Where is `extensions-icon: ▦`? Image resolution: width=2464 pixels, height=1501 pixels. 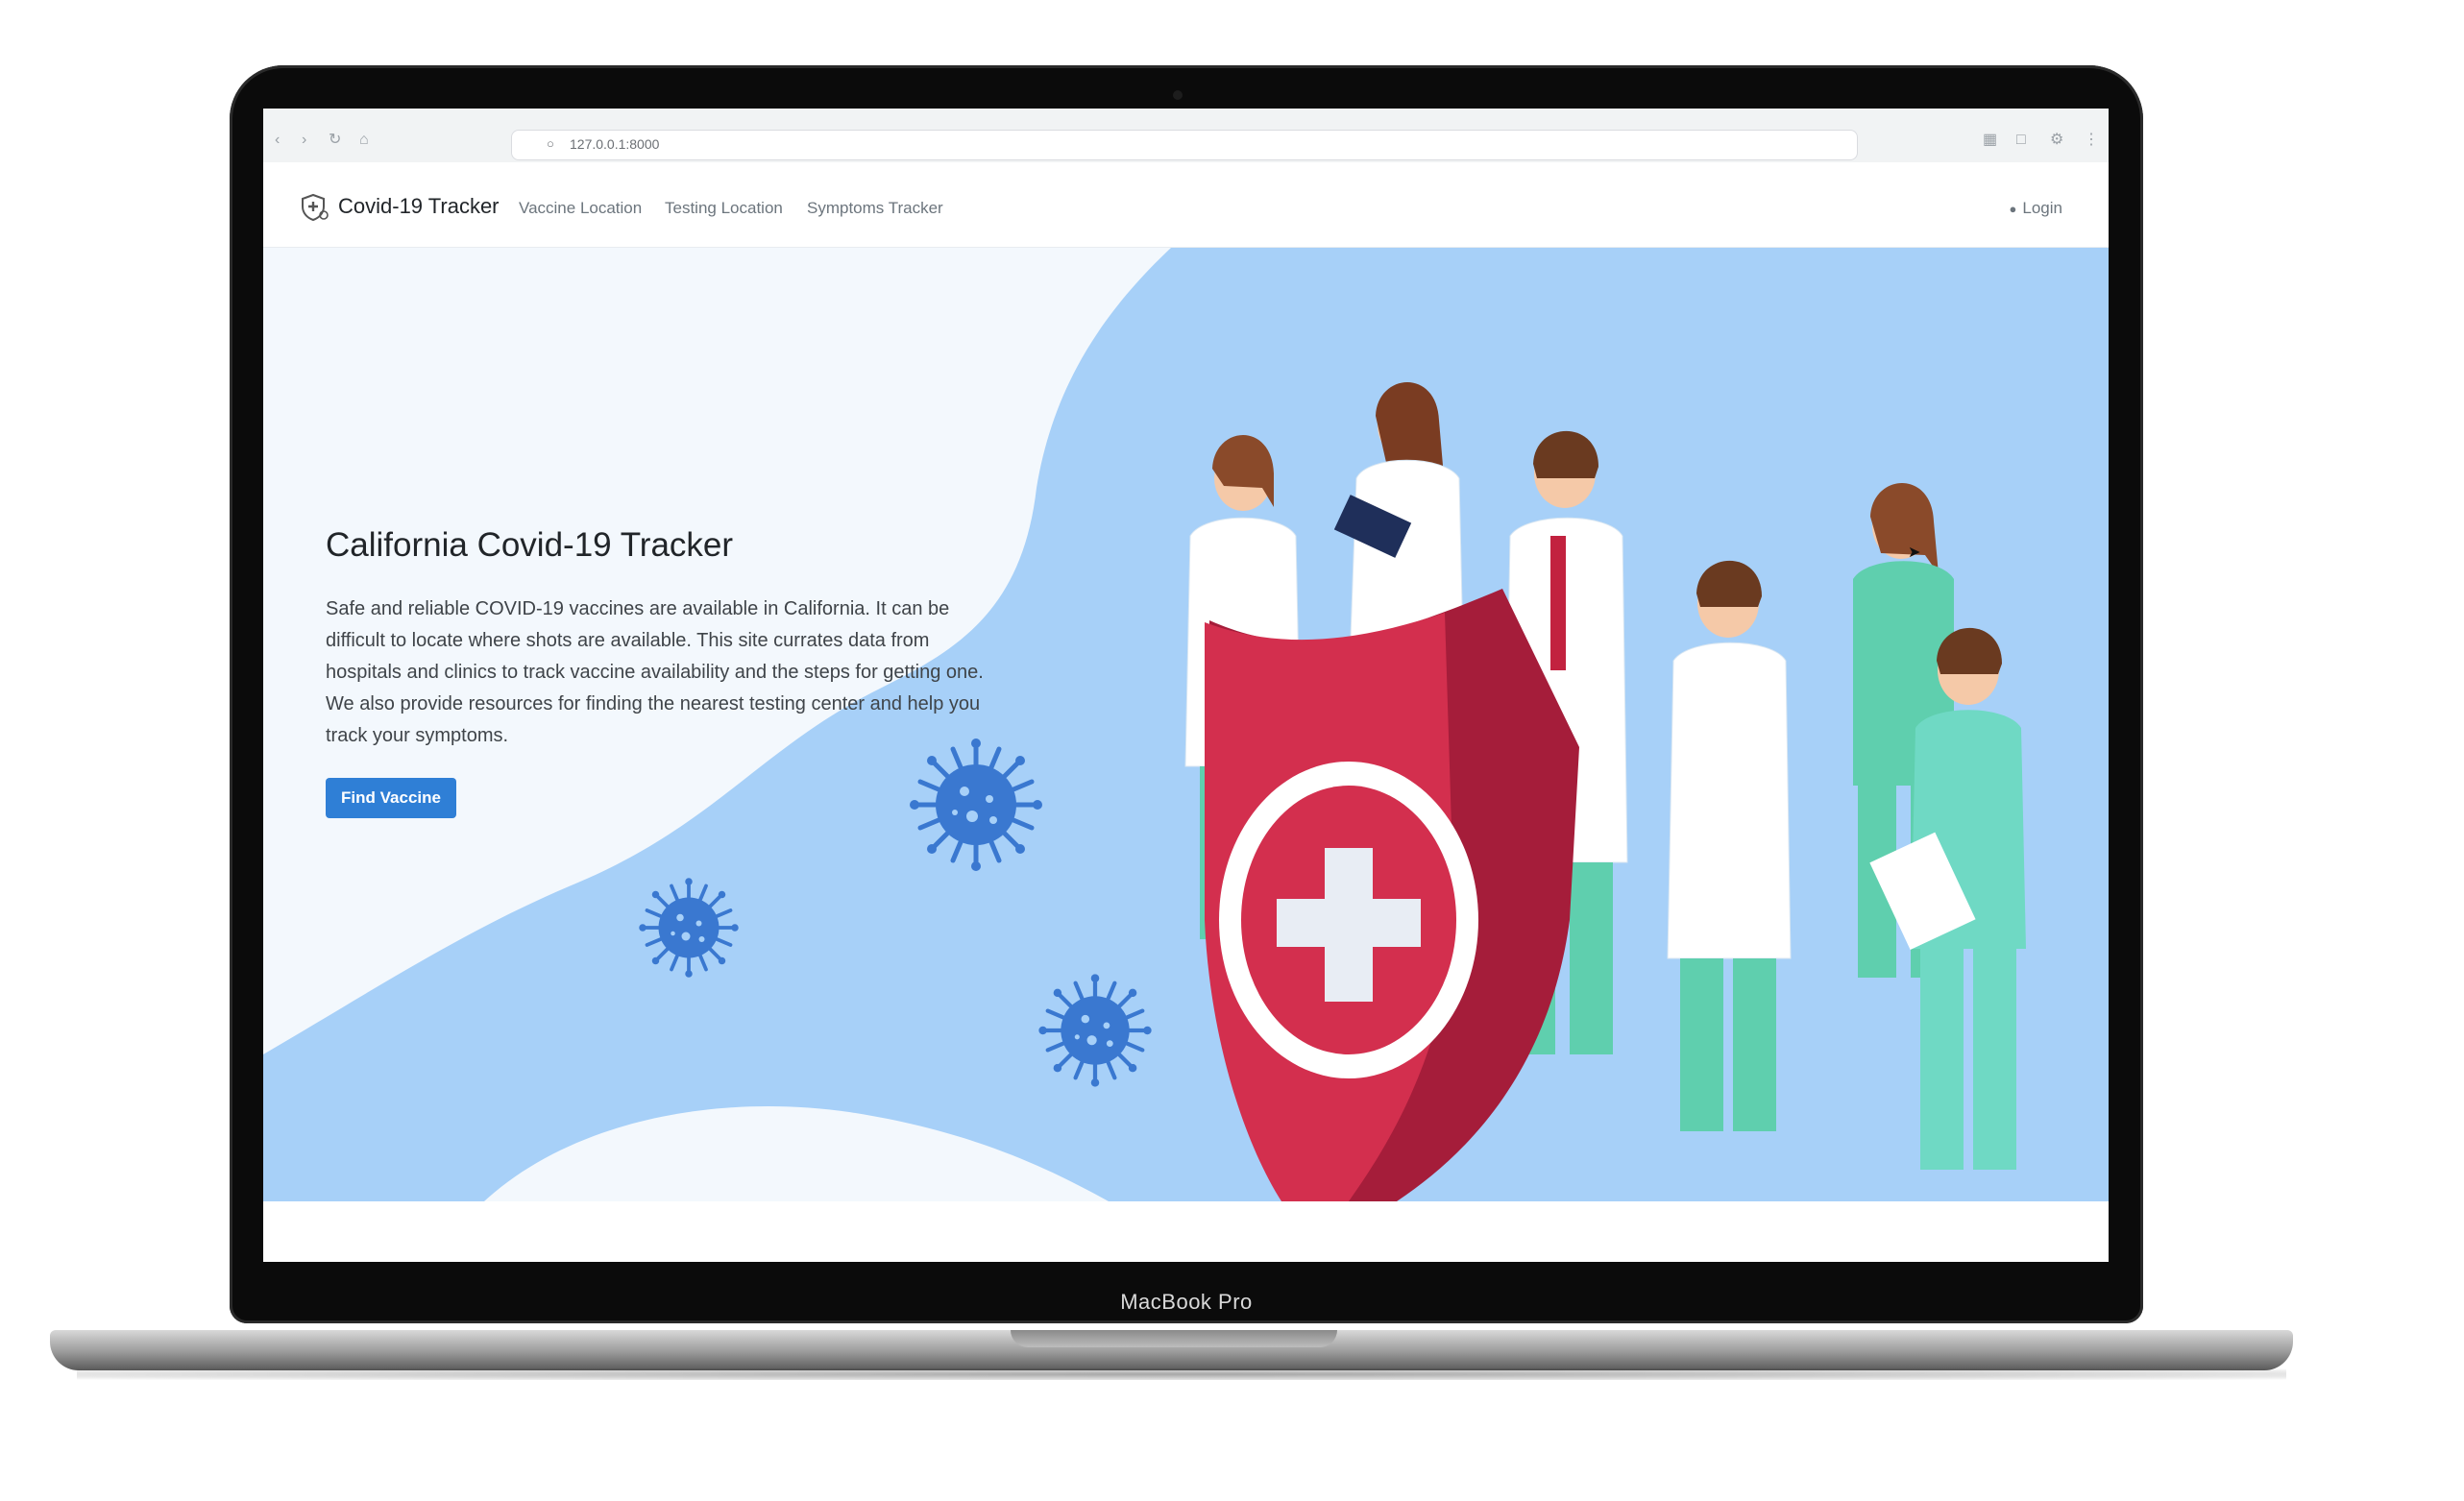 extensions-icon: ▦ is located at coordinates (1990, 140).